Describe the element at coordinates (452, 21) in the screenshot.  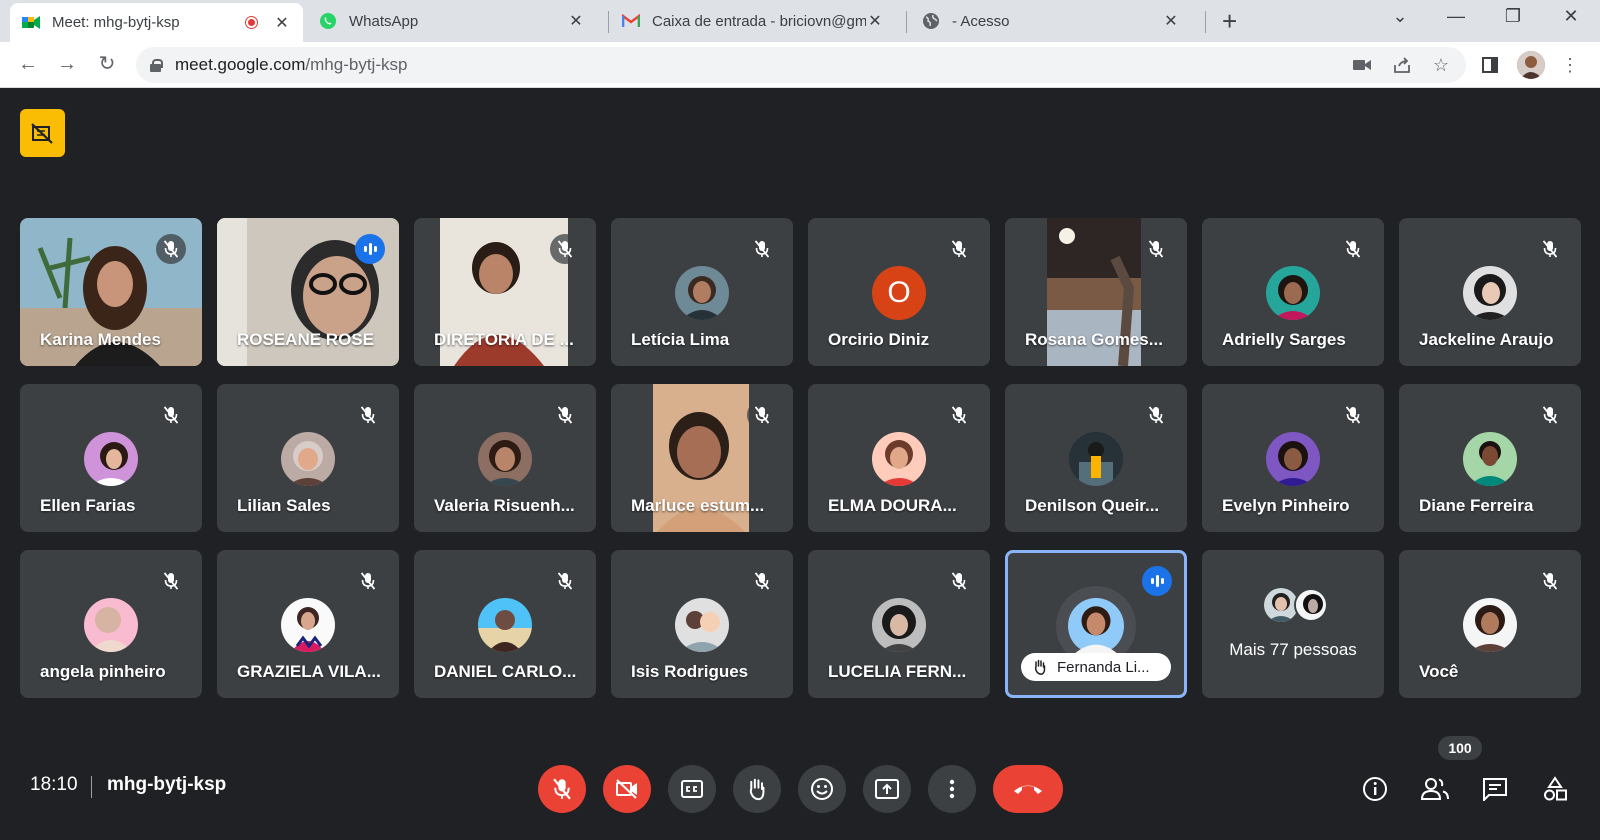
I see `tab-whatsapp: WhatsApp ✕` at that location.